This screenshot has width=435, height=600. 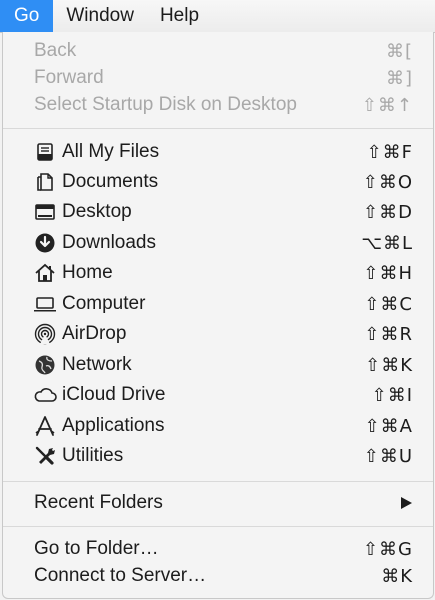 What do you see at coordinates (388, 334) in the screenshot?
I see `menu-item-shortcut: ⇧⌘R` at bounding box center [388, 334].